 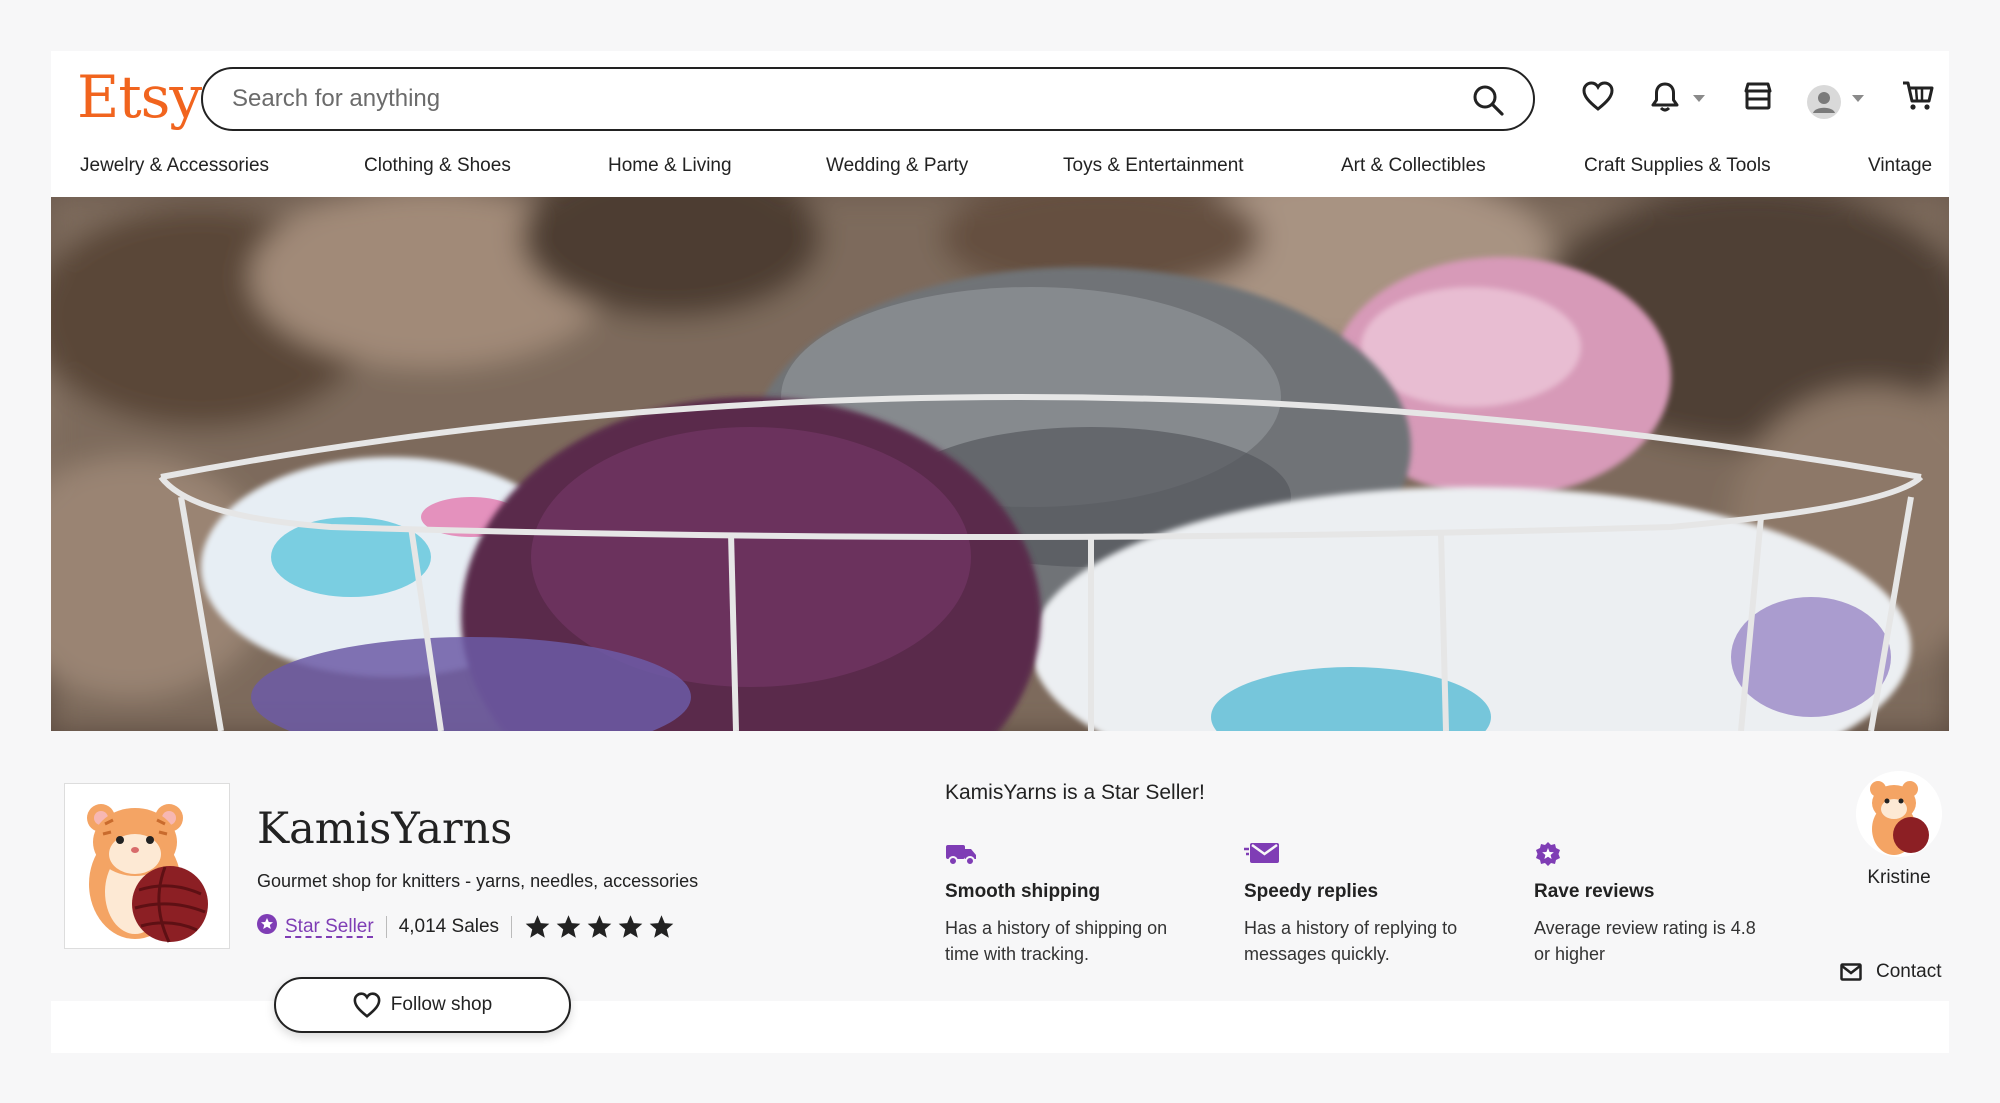 I want to click on follow-shop-label: Follow shop, so click(x=441, y=1004).